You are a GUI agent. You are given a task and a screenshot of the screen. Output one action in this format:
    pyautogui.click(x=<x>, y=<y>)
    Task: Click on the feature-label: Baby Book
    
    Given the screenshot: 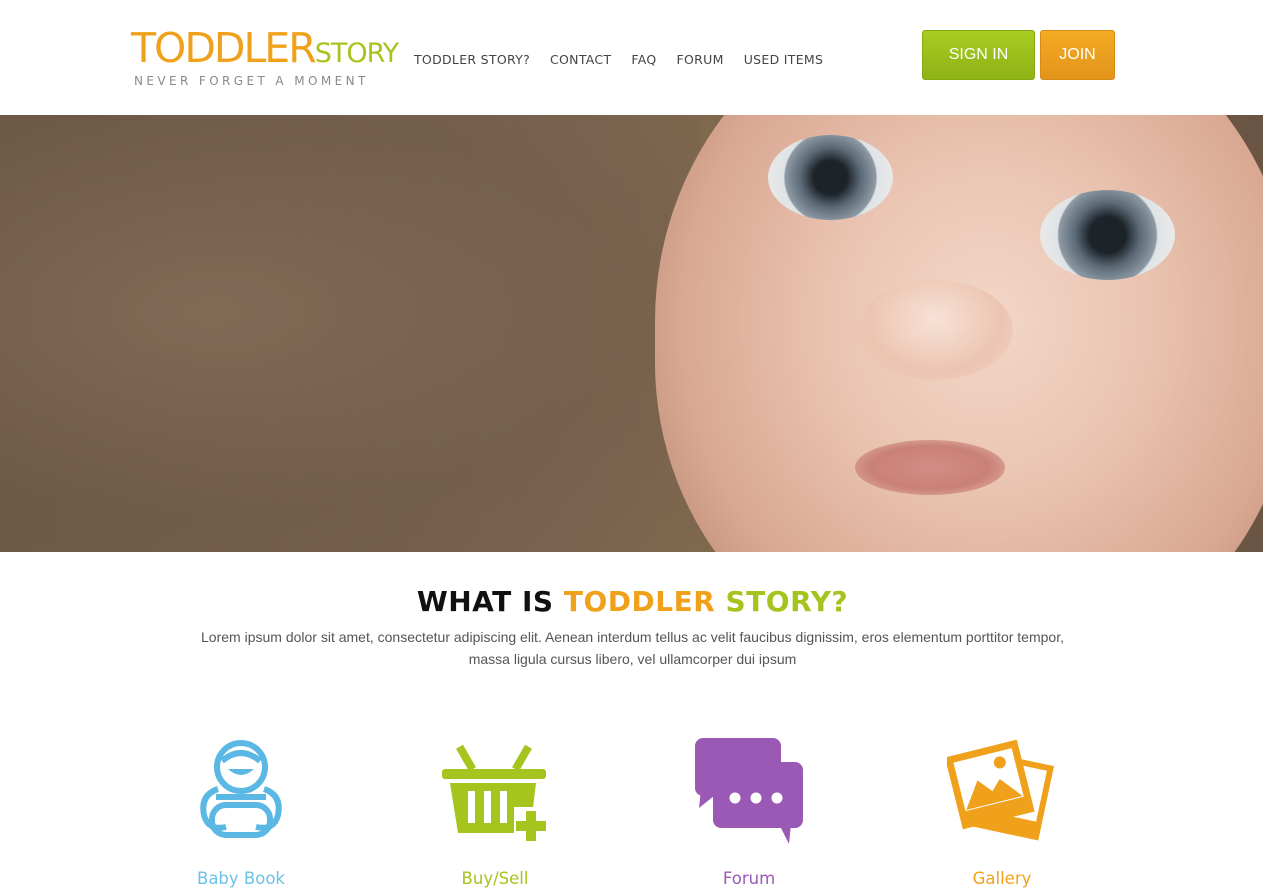 What is the action you would take?
    pyautogui.click(x=241, y=878)
    